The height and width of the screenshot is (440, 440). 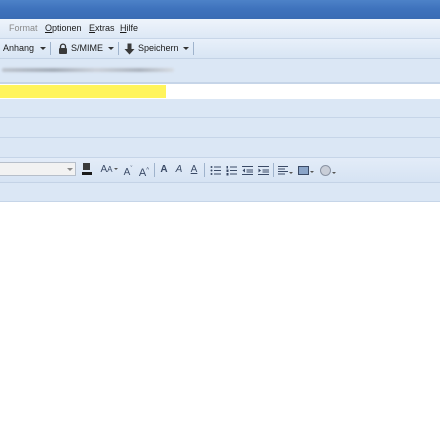 I want to click on save-button: Speichern, so click(x=151, y=48).